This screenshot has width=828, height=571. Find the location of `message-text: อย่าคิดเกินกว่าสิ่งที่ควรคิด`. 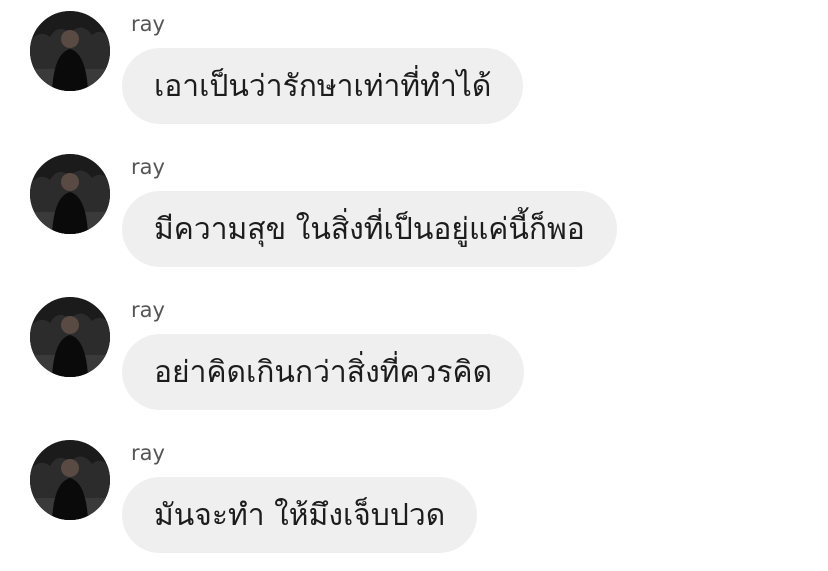

message-text: อย่าคิดเกินกว่าสิ่งที่ควรคิด is located at coordinates (323, 372).